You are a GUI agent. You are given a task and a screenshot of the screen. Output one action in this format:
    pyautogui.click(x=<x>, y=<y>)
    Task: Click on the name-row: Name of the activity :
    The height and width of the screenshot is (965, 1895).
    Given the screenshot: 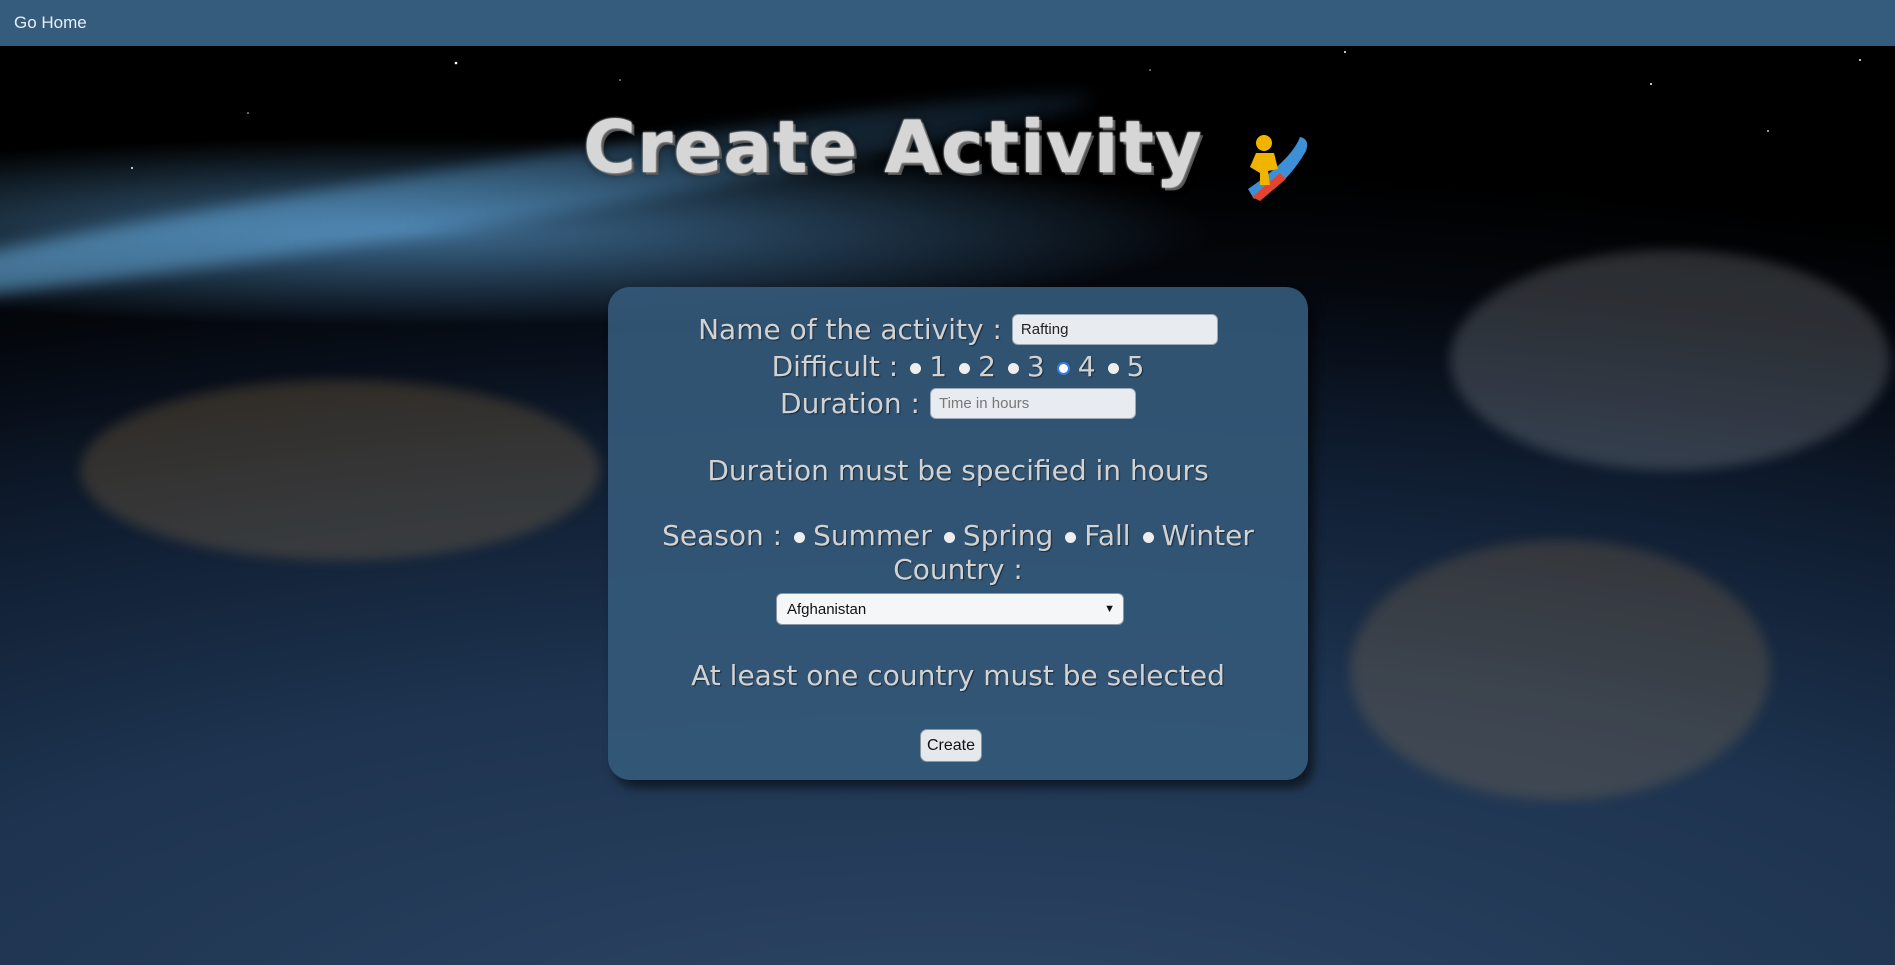 What is the action you would take?
    pyautogui.click(x=958, y=329)
    